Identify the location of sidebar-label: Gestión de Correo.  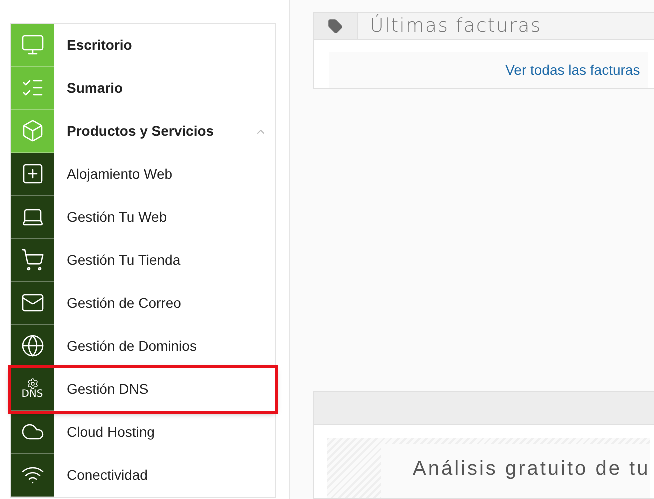
(124, 303).